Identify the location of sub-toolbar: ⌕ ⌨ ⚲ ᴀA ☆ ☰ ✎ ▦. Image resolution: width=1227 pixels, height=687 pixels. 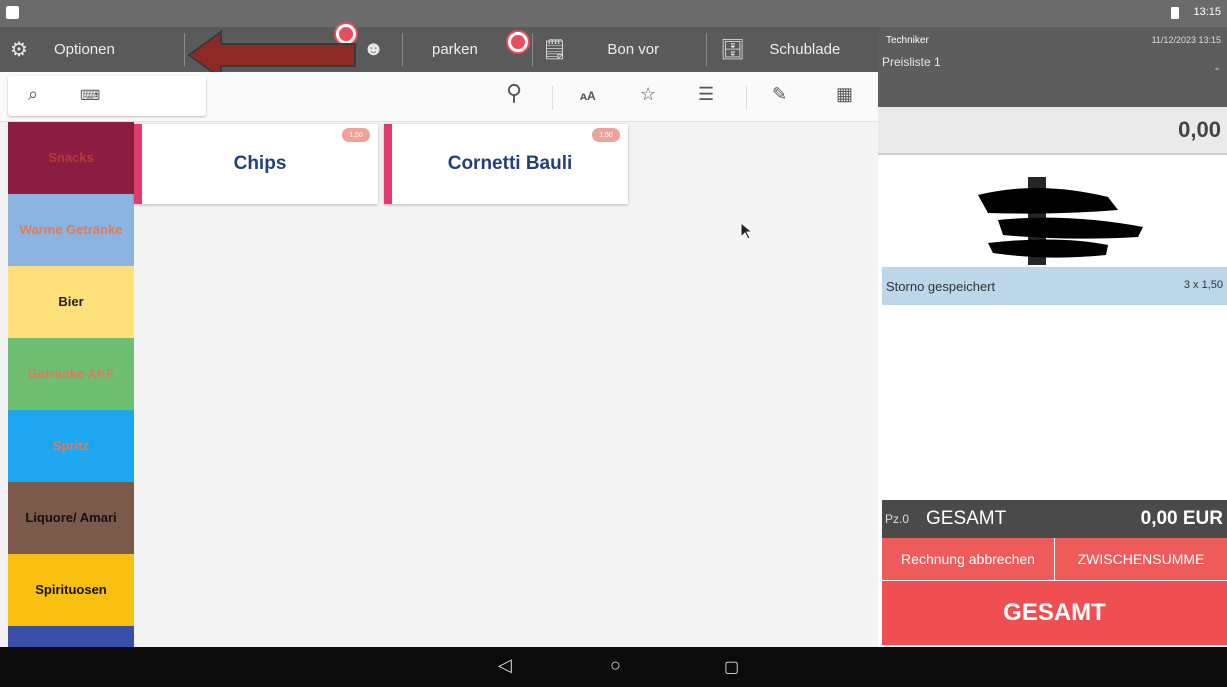
(439, 97).